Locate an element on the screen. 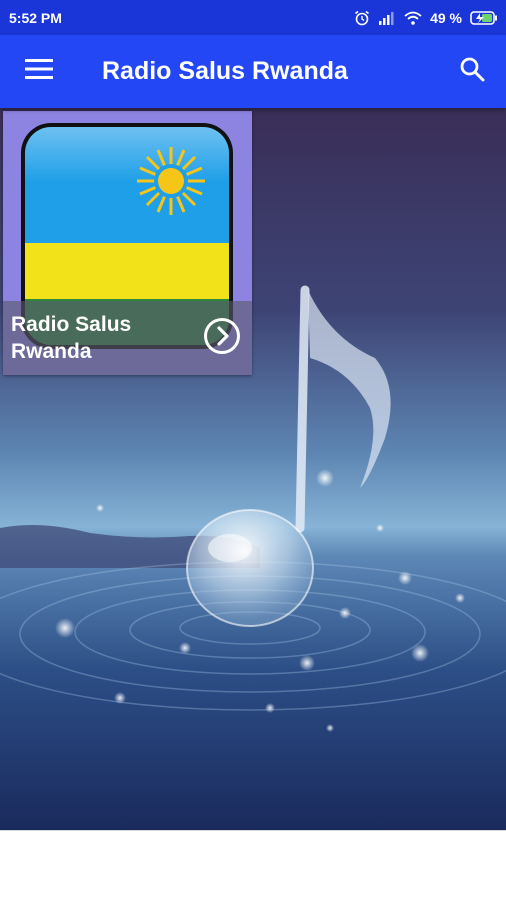 The width and height of the screenshot is (506, 900). app-bar: Radio Salus Rwanda is located at coordinates (253, 71).